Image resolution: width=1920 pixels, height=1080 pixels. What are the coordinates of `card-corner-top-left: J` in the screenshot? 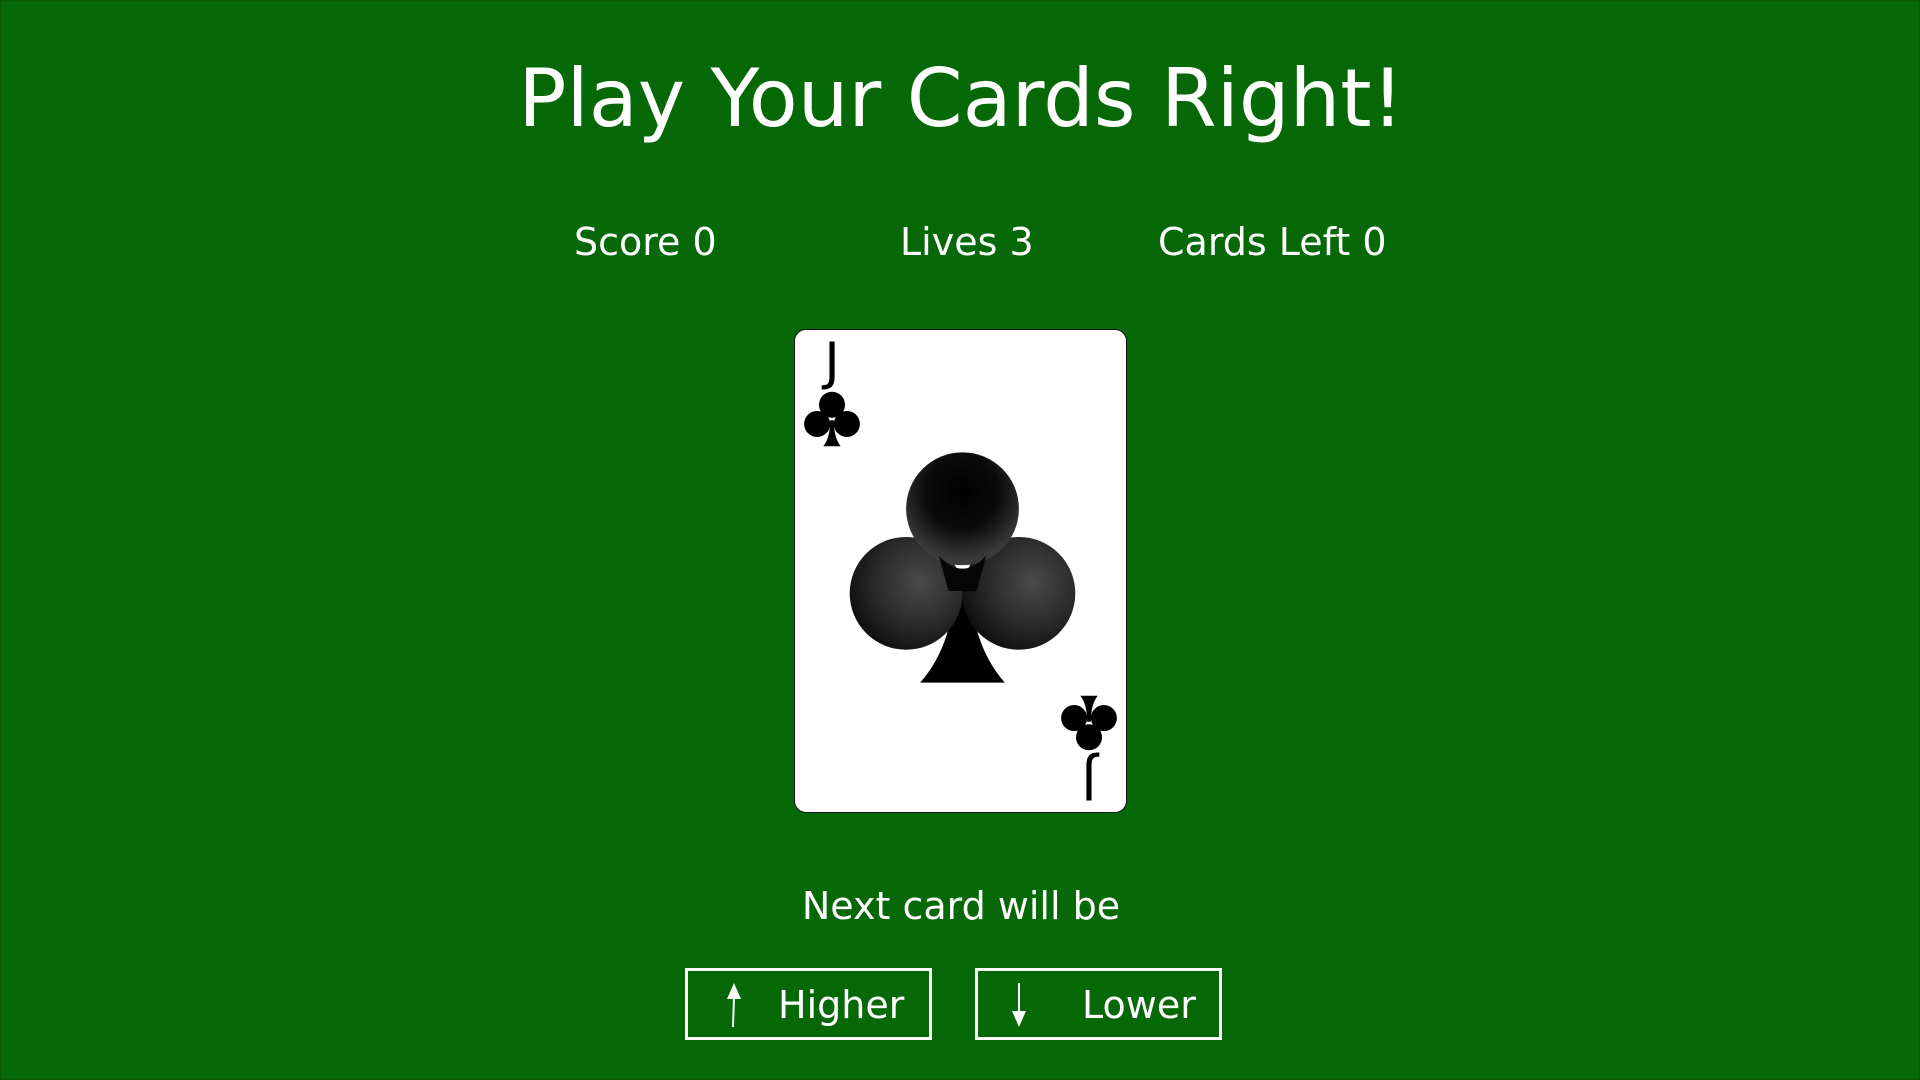 It's located at (832, 392).